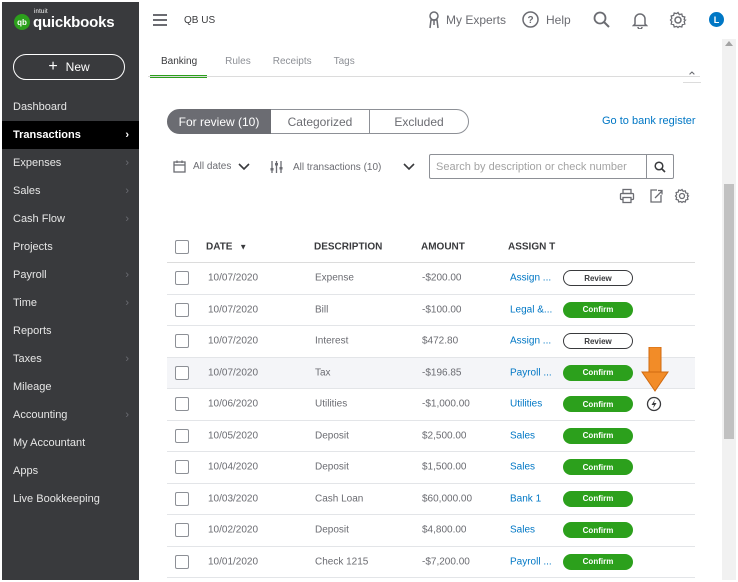 The image size is (738, 582). Describe the element at coordinates (182, 247) in the screenshot. I see `select-all-checkbox` at that location.